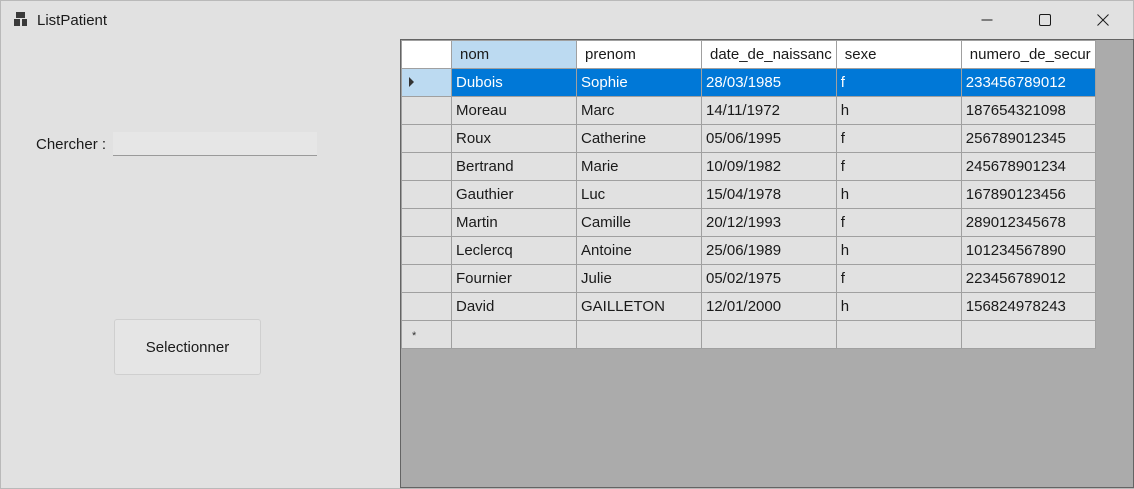  I want to click on table-cell: 223456789012, so click(1028, 278).